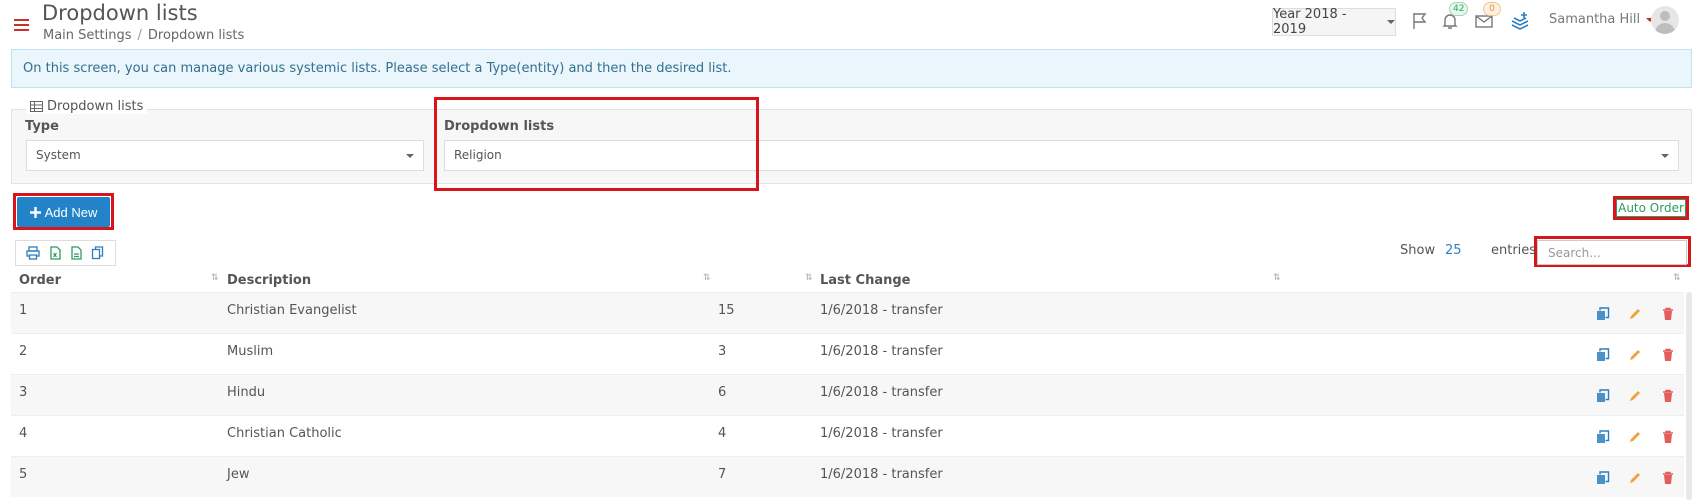  I want to click on description-cell: Hindu, so click(246, 392).